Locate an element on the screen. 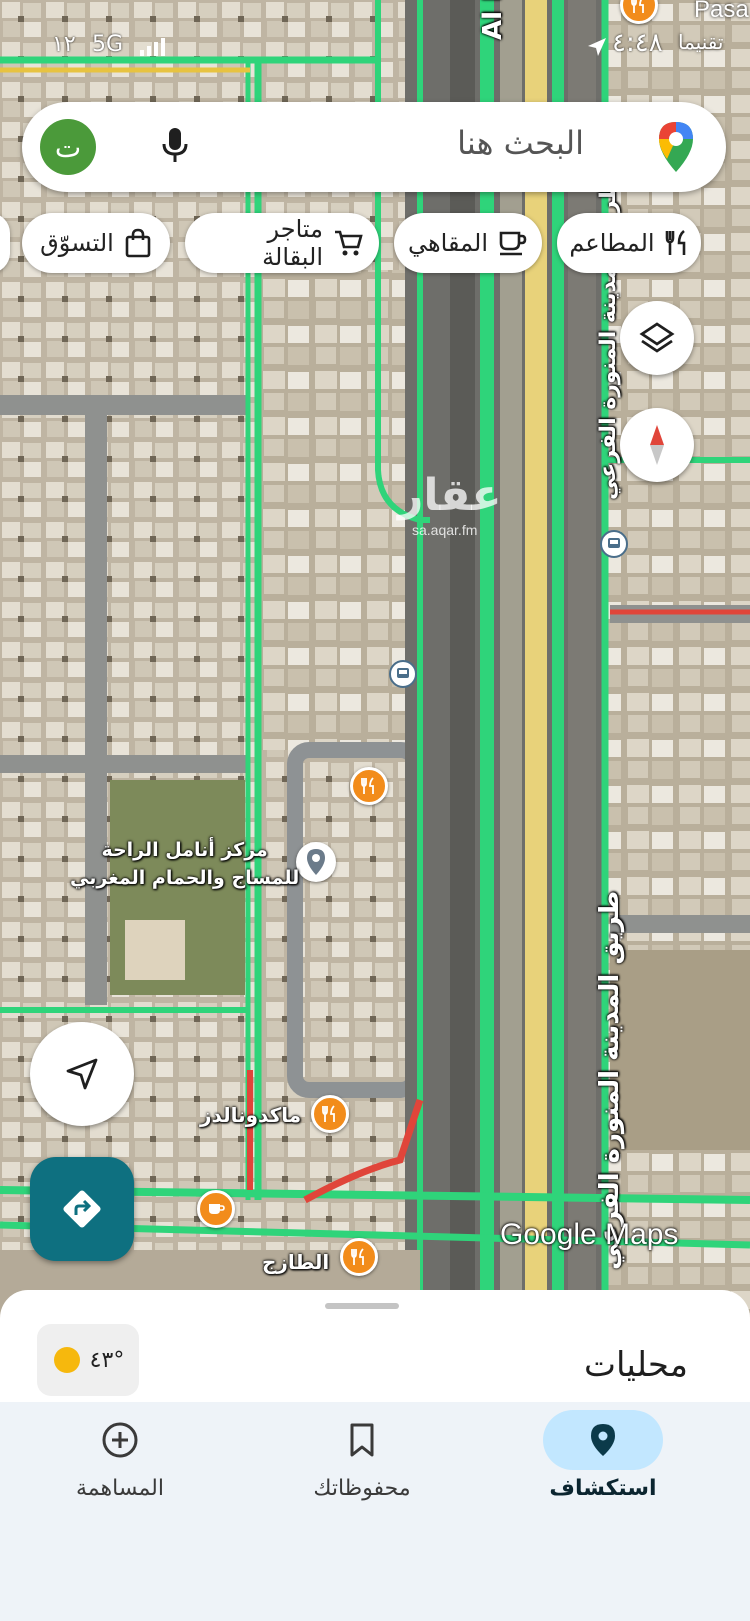  poi-label-altazaj: الطازج is located at coordinates (295, 1262).